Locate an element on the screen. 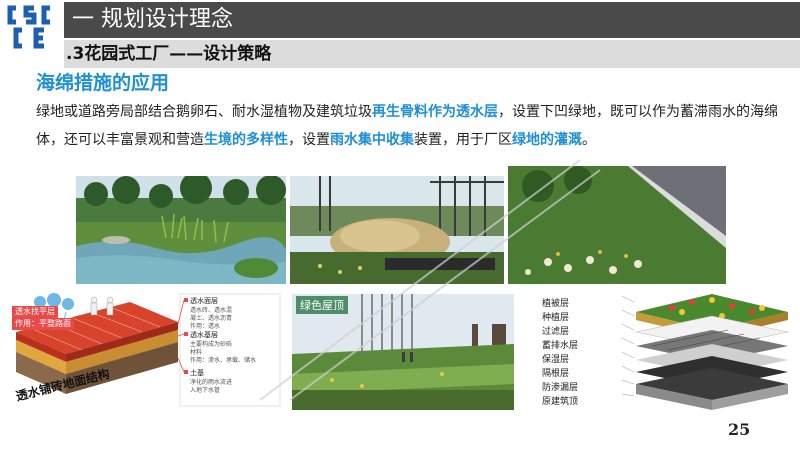  pavement-layer-note: 作用：透水 is located at coordinates (205, 326).